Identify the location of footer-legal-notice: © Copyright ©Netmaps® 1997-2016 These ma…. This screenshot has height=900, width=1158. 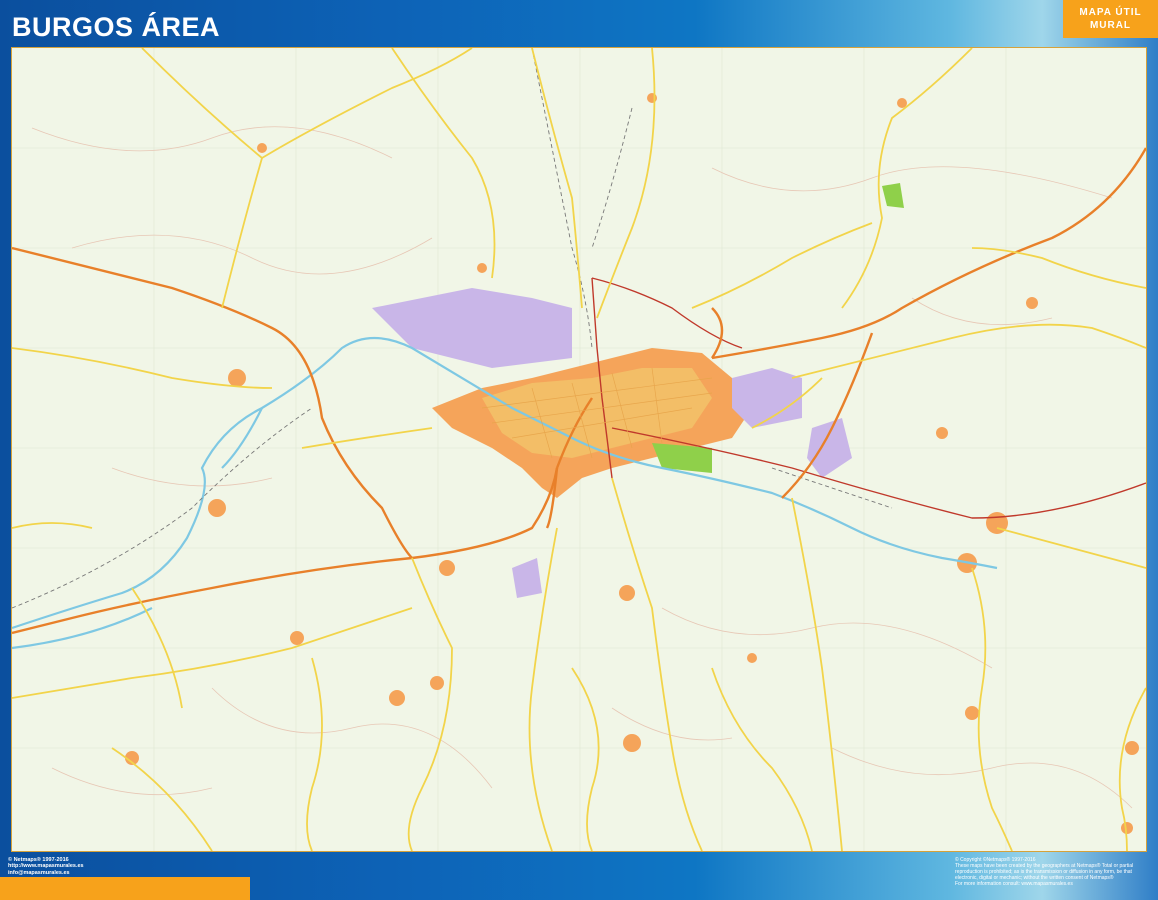
(1052, 872).